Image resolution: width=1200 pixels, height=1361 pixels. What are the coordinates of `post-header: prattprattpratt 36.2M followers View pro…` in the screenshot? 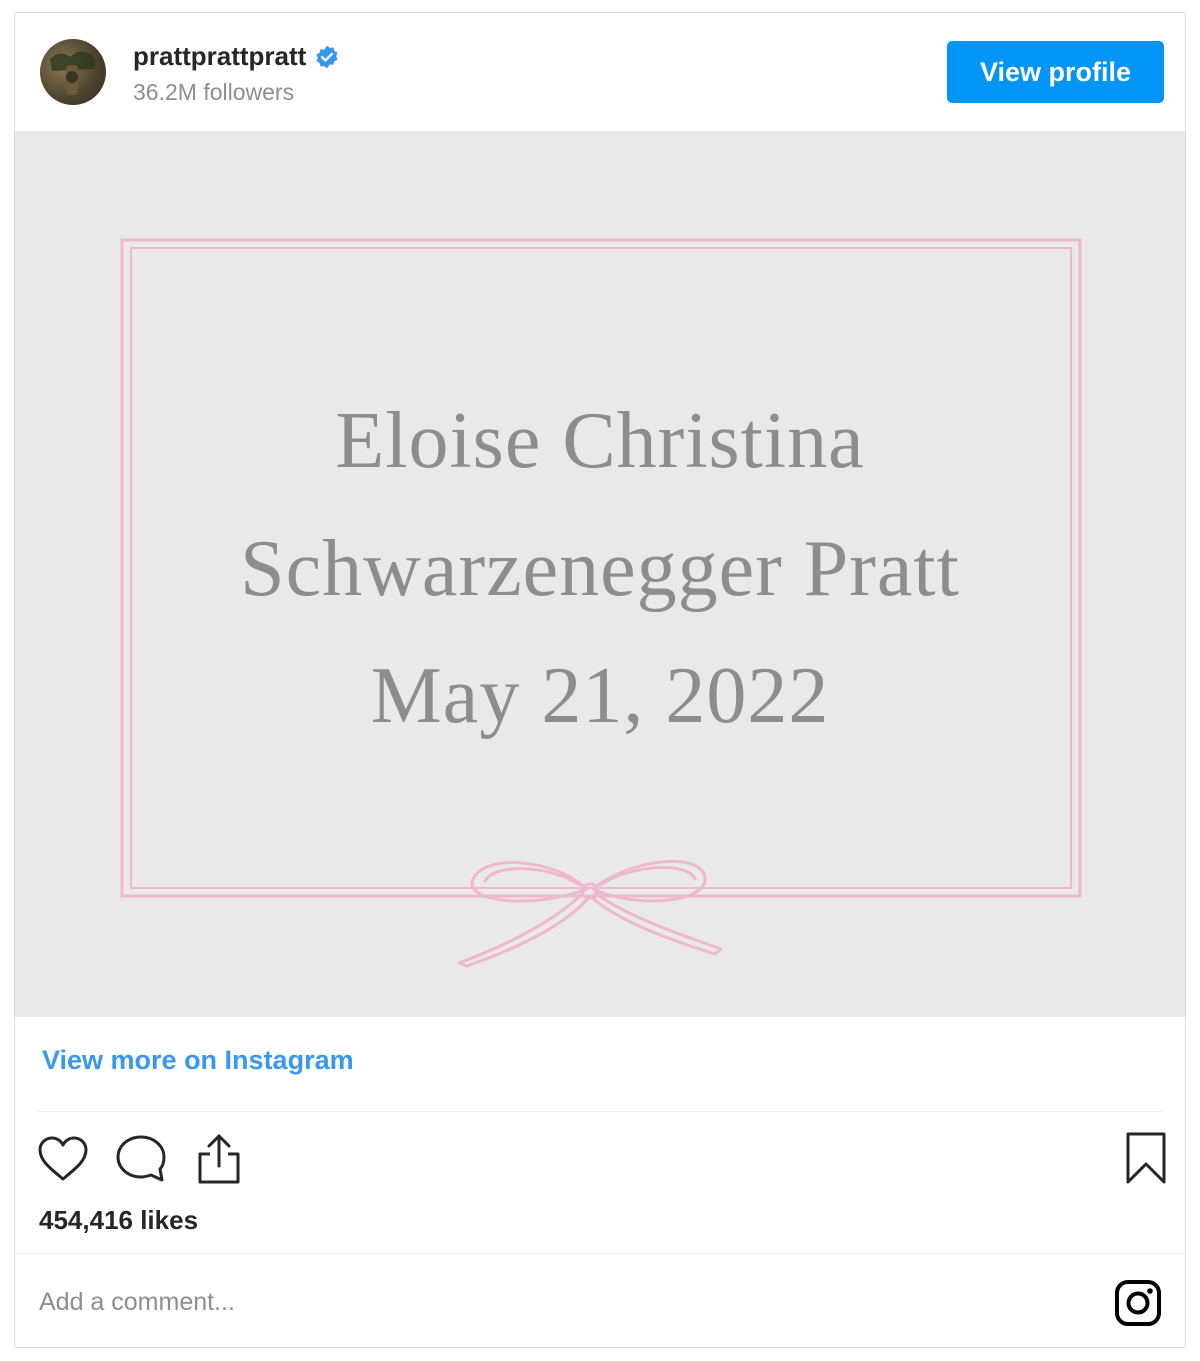 It's located at (600, 72).